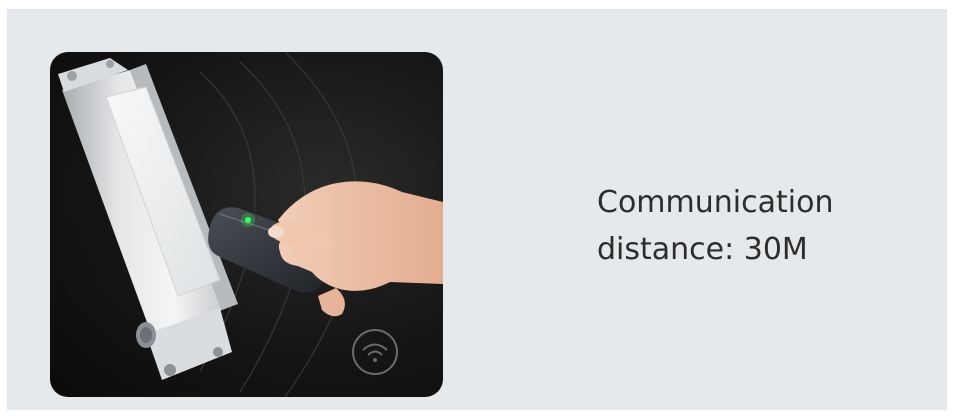 The image size is (954, 419). Describe the element at coordinates (355, 249) in the screenshot. I see `hand` at that location.